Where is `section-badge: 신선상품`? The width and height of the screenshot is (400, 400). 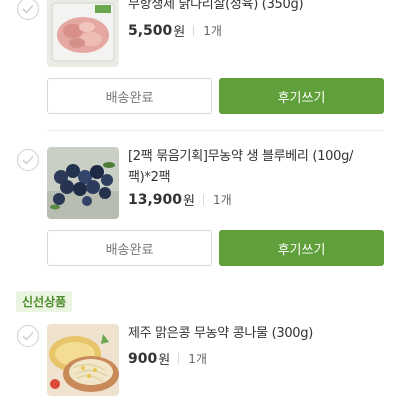 section-badge: 신선상품 is located at coordinates (44, 301).